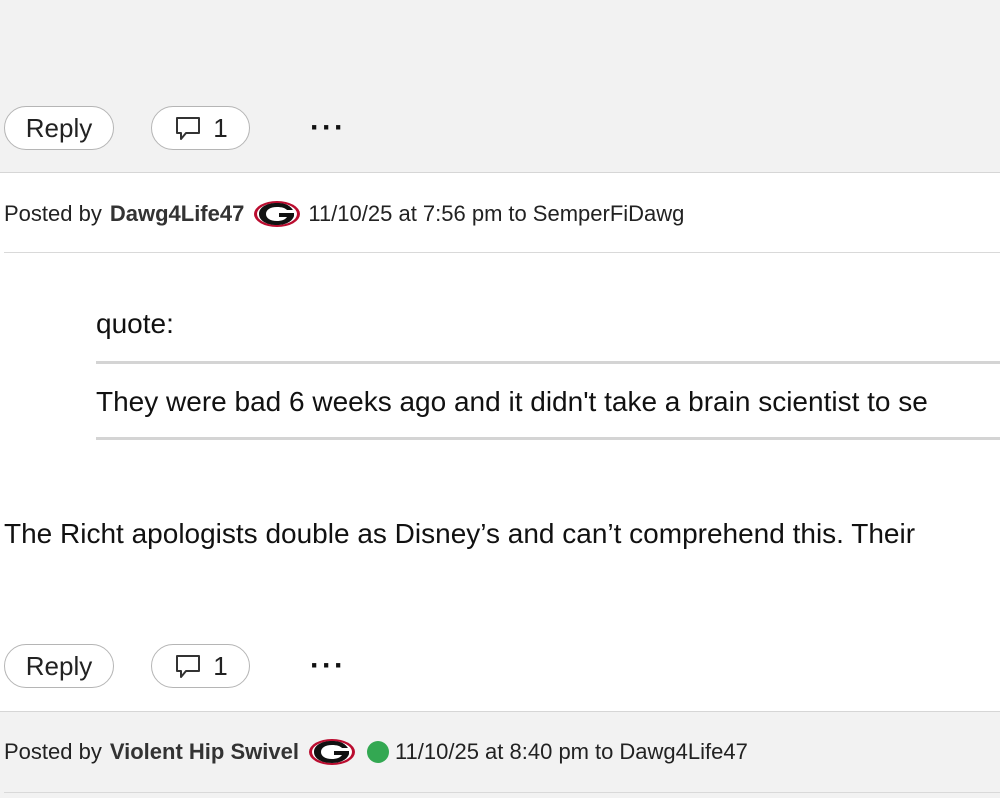 This screenshot has height=798, width=1000. Describe the element at coordinates (405, 213) in the screenshot. I see `post-timestamp: 11/10/25 at 7:56 pm` at that location.